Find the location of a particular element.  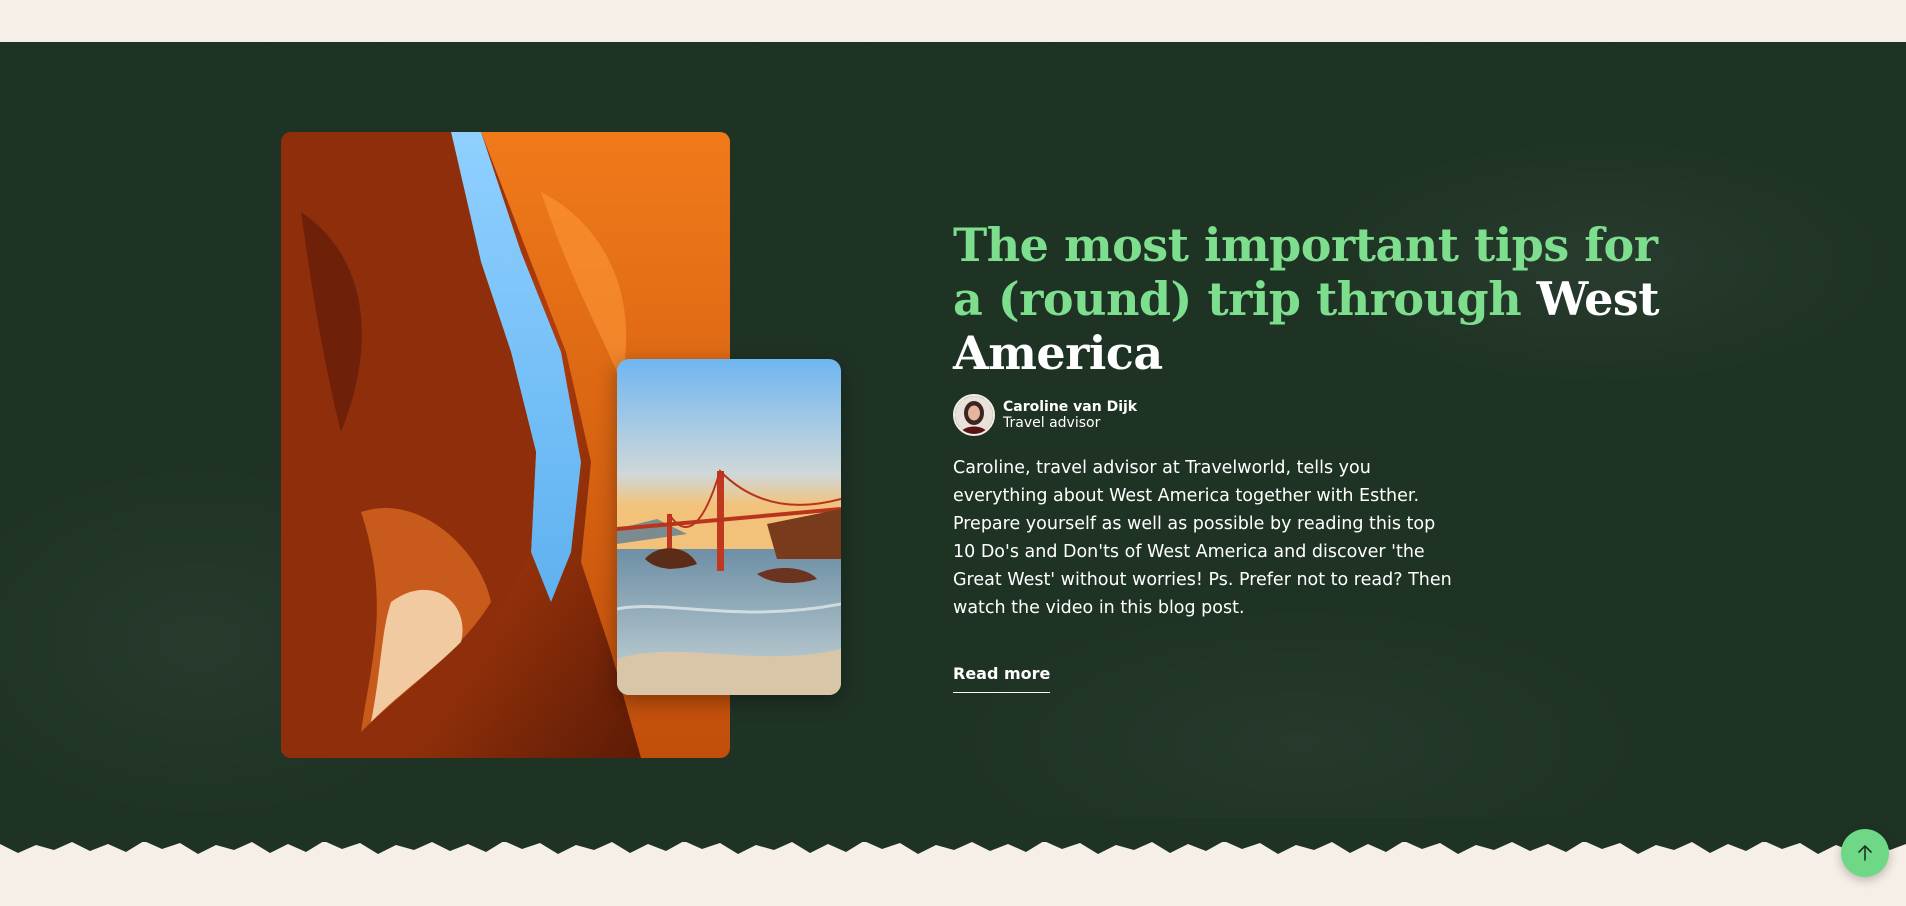

torn-edge-top is located at coordinates (953, 61).